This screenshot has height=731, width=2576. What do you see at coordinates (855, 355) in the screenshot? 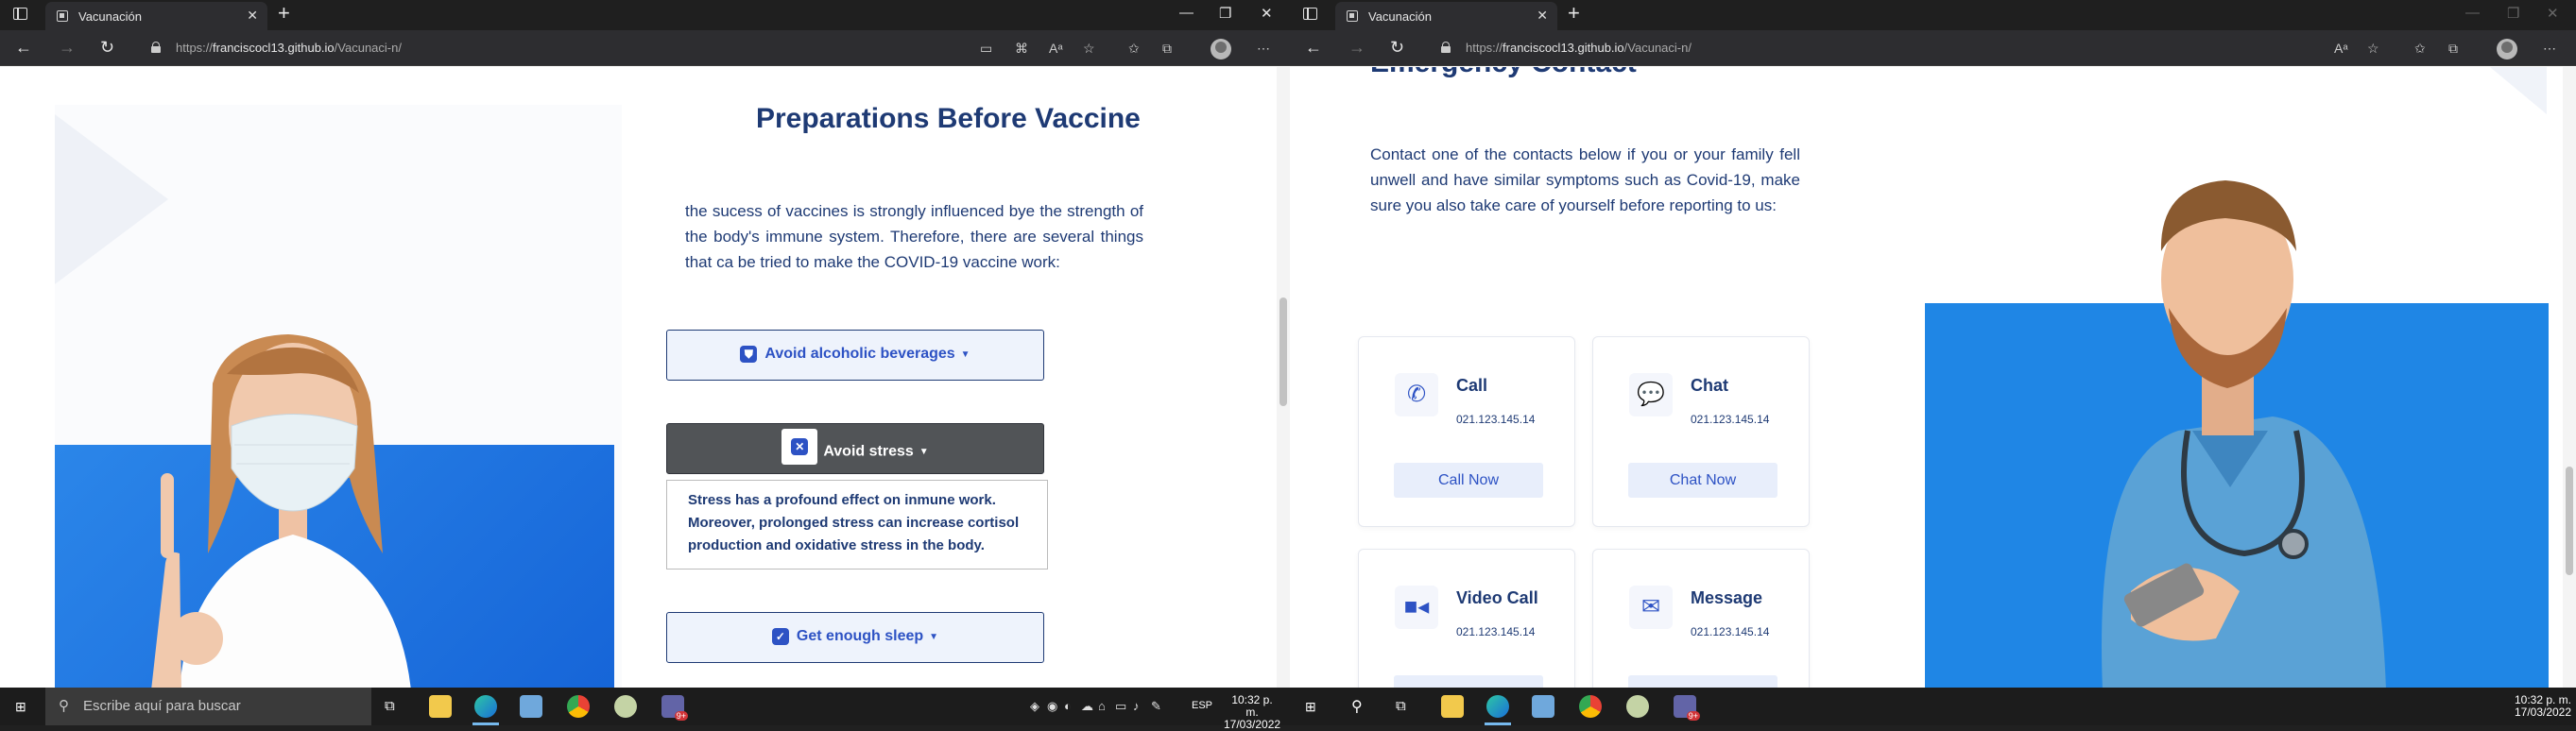
I see `accordion-avoid-alcohol: ⛊ Avoid alcoholic beverages ▼` at bounding box center [855, 355].